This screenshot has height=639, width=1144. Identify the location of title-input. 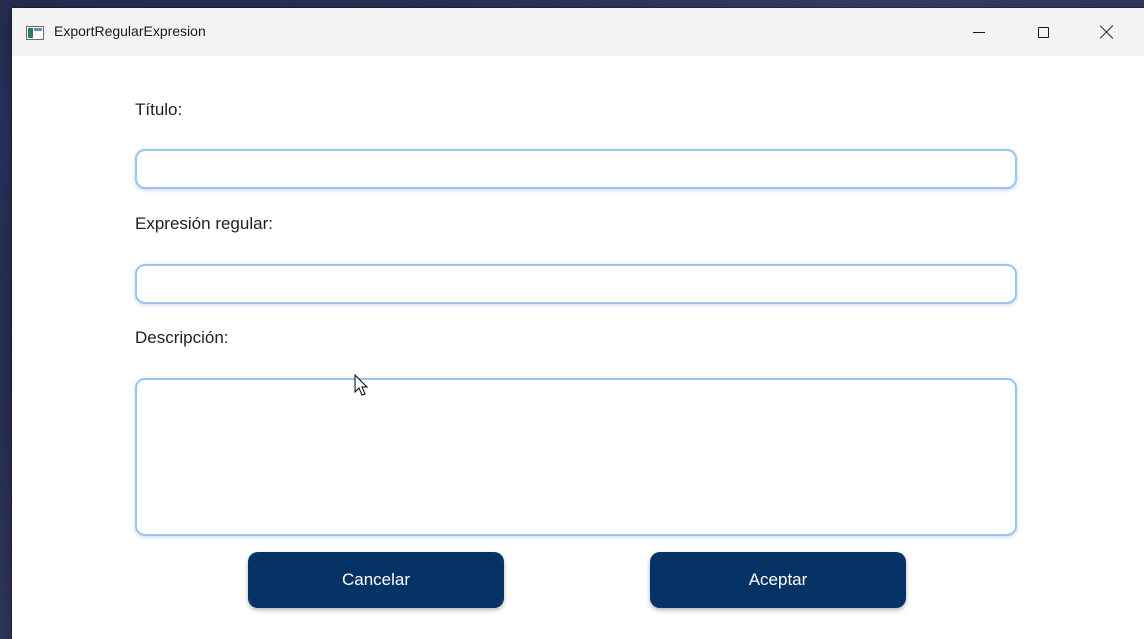
(576, 169).